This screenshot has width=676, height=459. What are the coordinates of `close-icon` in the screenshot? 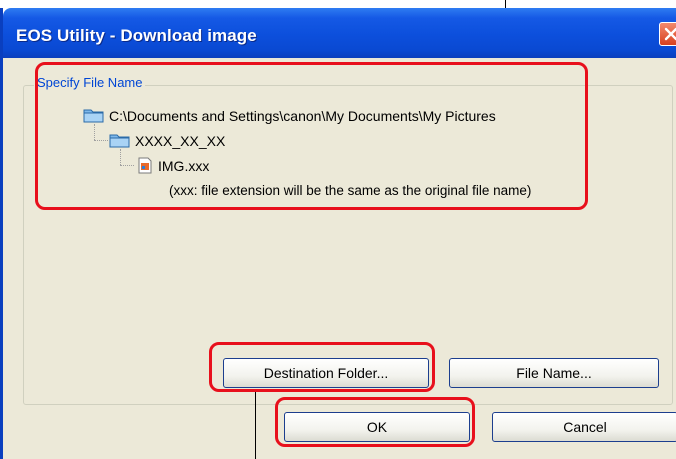 It's located at (670, 34).